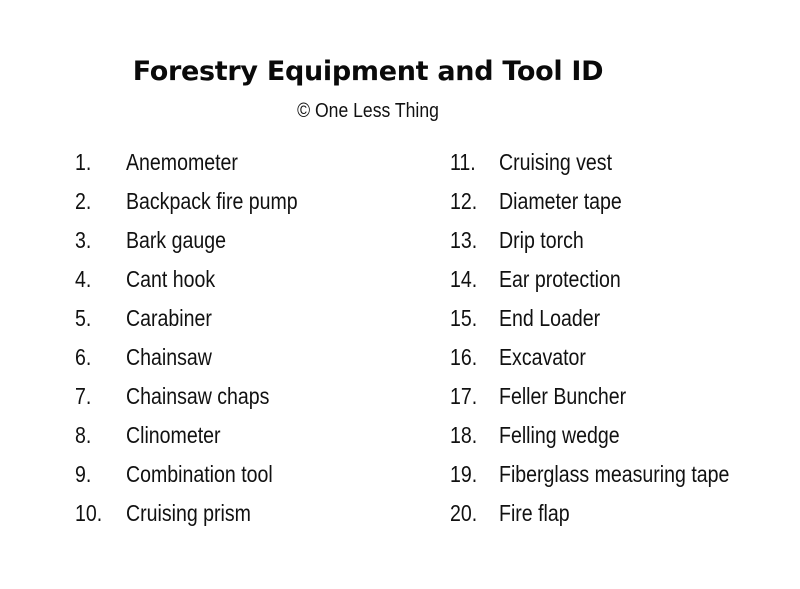 This screenshot has width=800, height=589. Describe the element at coordinates (89, 513) in the screenshot. I see `item-number: 10.` at that location.